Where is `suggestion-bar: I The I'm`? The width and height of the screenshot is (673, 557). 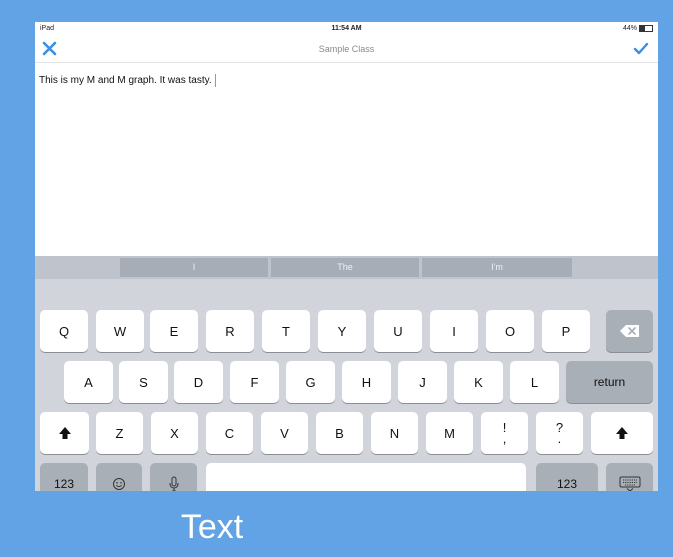 suggestion-bar: I The I'm is located at coordinates (346, 267).